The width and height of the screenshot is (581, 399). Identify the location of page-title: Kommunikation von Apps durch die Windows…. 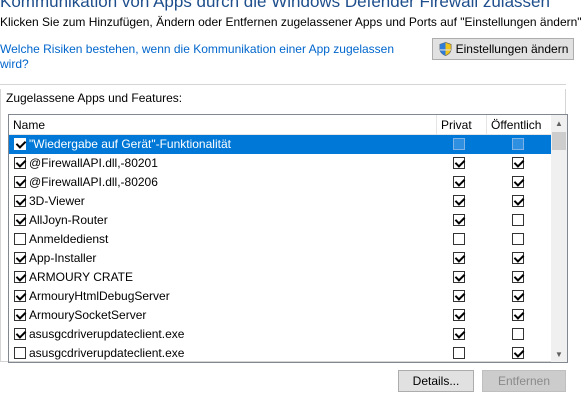
(275, 5).